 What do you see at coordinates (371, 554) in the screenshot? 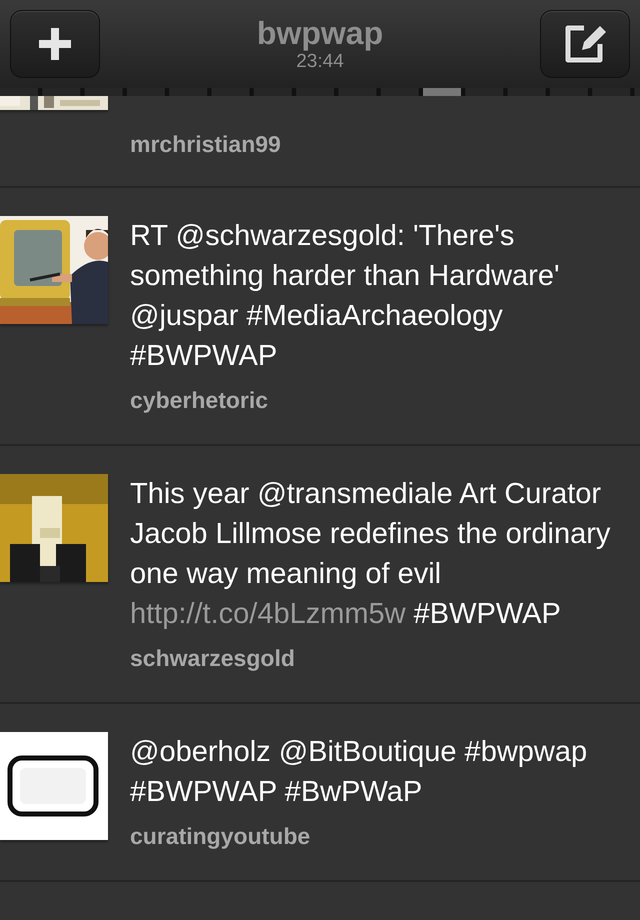
I see `tweet-text: This year @transmediale Art Curator Jacob Lillmose redefines the ordinary one way meaning of evil http://t.co/4bLzmm5w #BWPWAP` at bounding box center [371, 554].